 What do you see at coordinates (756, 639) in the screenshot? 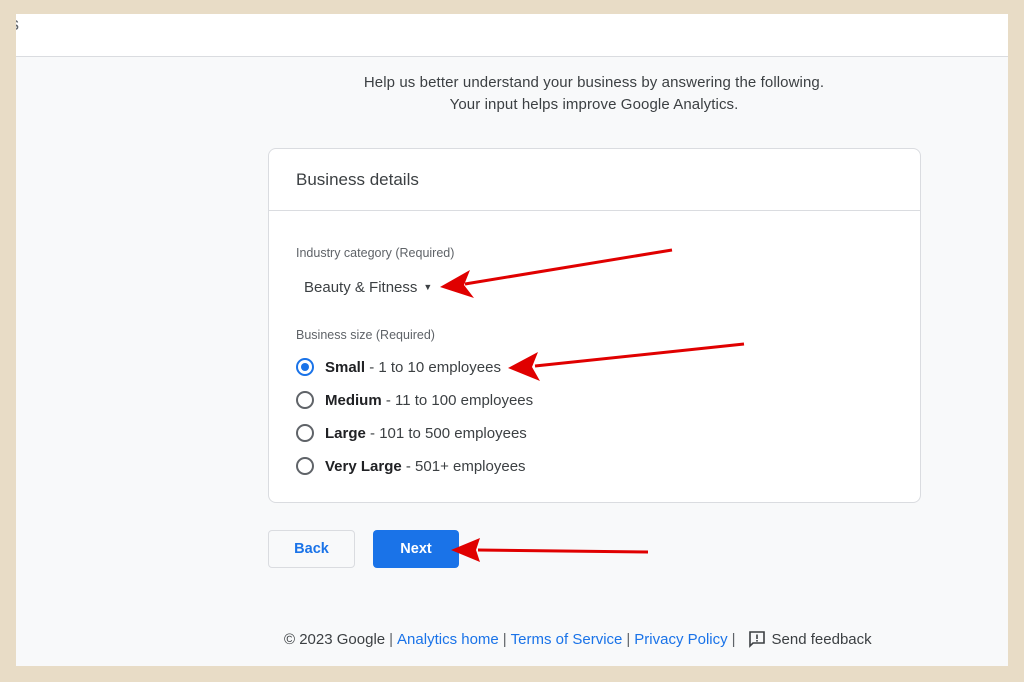
I see `feedback-icon` at bounding box center [756, 639].